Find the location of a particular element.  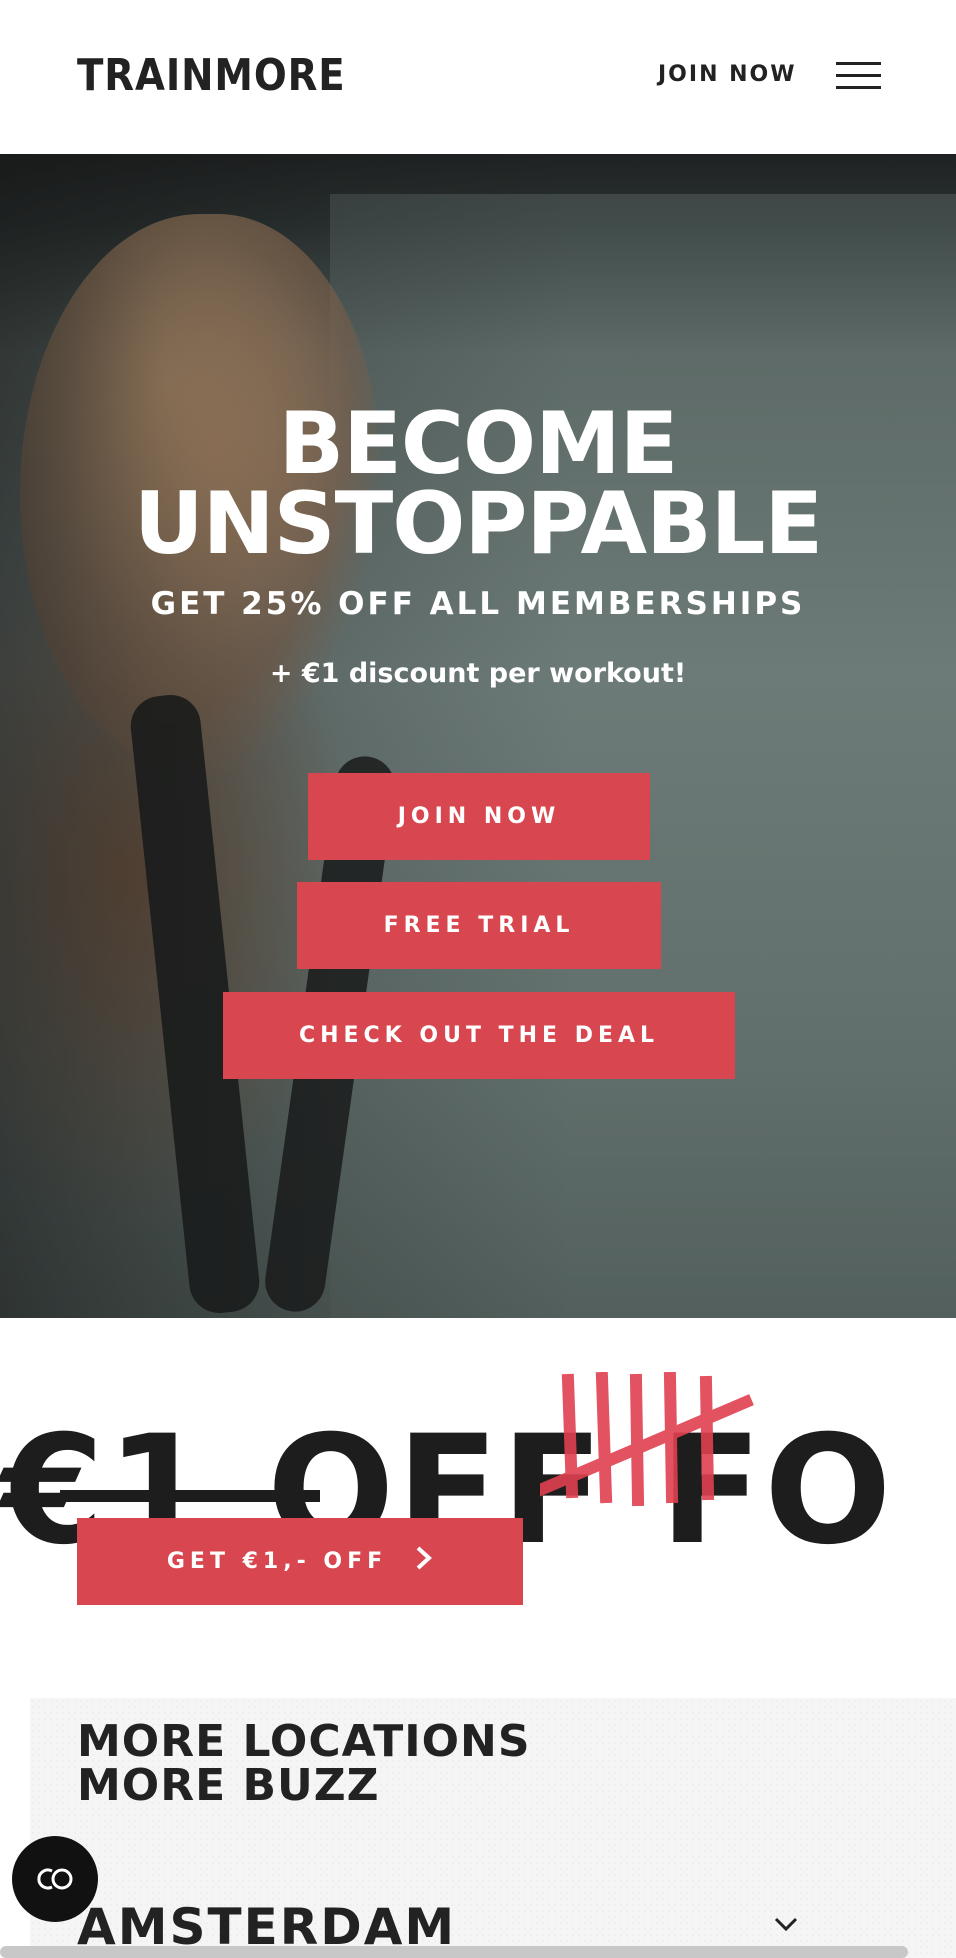

hero-title-line-1: BECOME is located at coordinates (478, 444).